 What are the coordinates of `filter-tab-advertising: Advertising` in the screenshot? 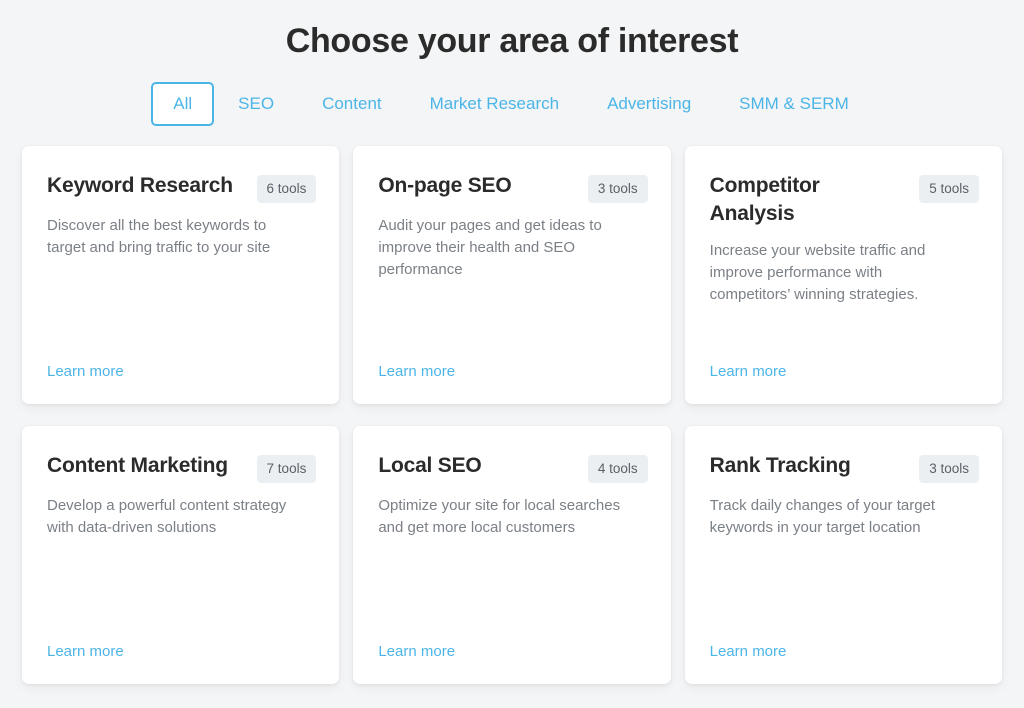 It's located at (649, 104).